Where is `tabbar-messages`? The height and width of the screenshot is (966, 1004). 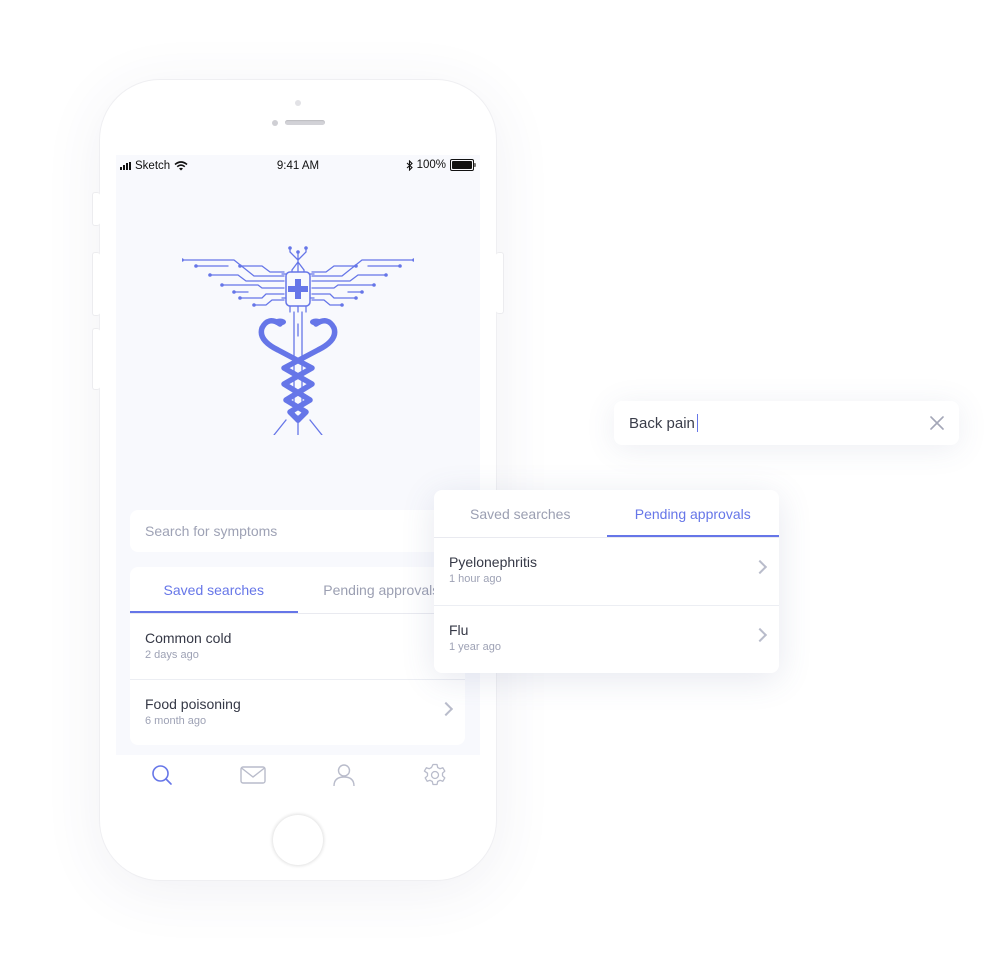 tabbar-messages is located at coordinates (252, 775).